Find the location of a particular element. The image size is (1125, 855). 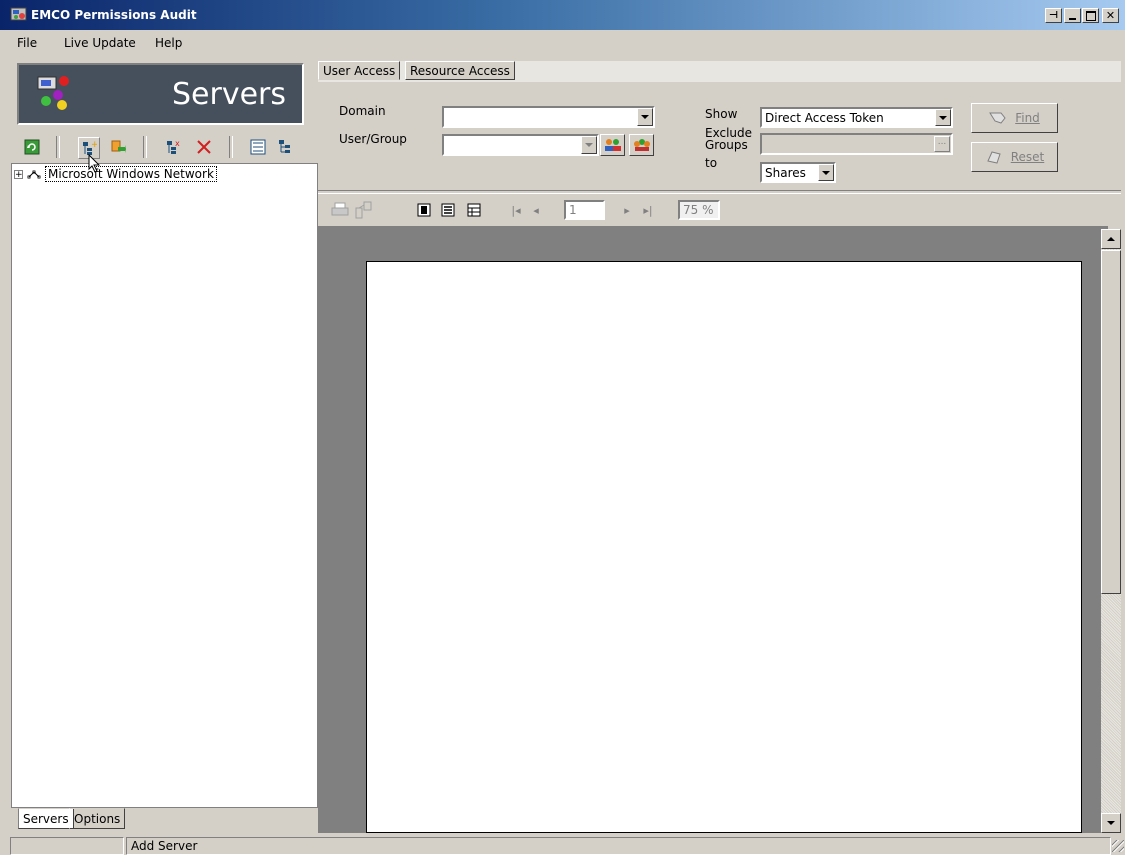

close-button: ✕ is located at coordinates (1110, 15).